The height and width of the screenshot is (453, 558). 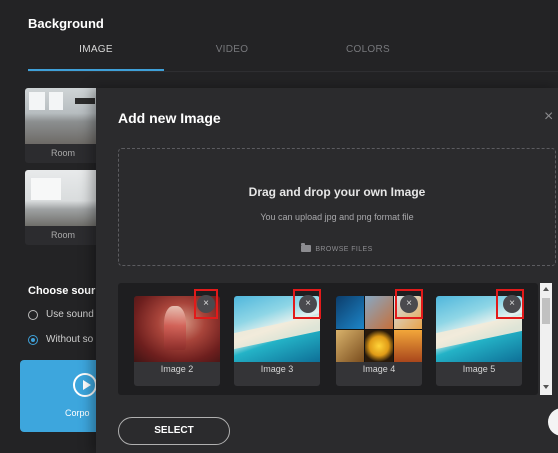 What do you see at coordinates (177, 369) in the screenshot?
I see `image-label: Image 2` at bounding box center [177, 369].